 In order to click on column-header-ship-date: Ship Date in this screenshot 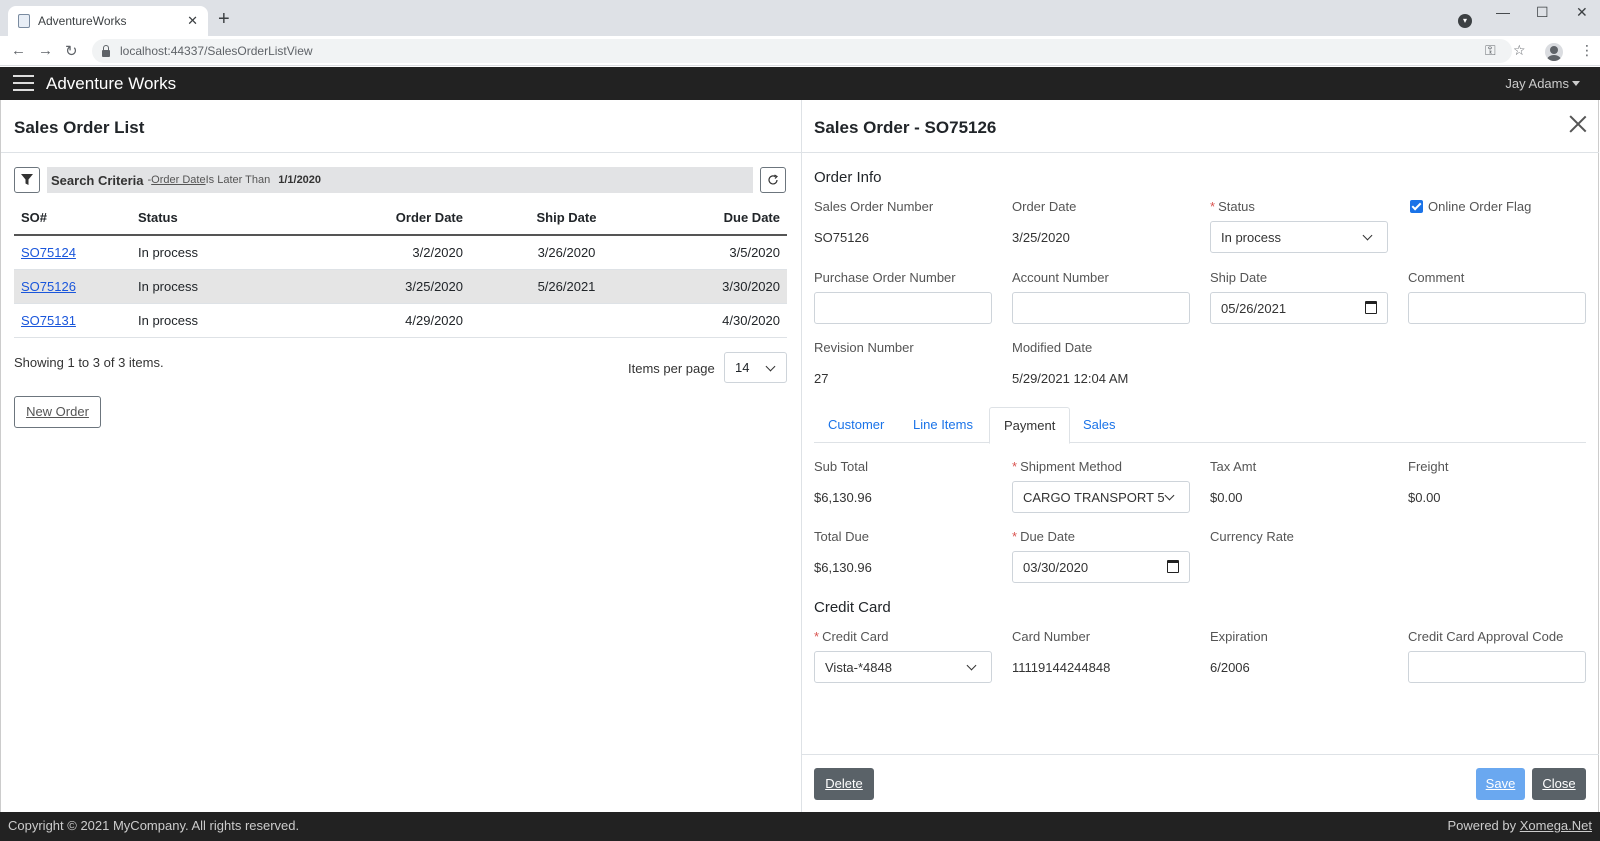, I will do `click(550, 218)`.